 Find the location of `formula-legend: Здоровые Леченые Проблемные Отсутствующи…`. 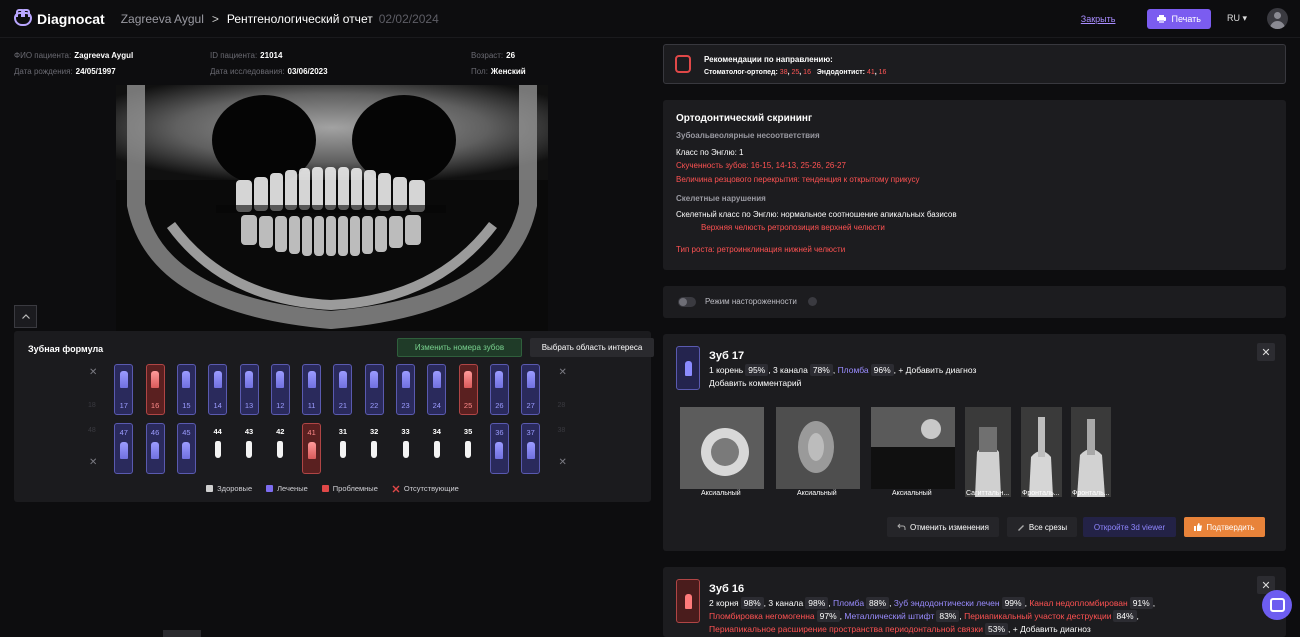

formula-legend: Здоровые Леченые Проблемные Отсутствующи… is located at coordinates (332, 488).